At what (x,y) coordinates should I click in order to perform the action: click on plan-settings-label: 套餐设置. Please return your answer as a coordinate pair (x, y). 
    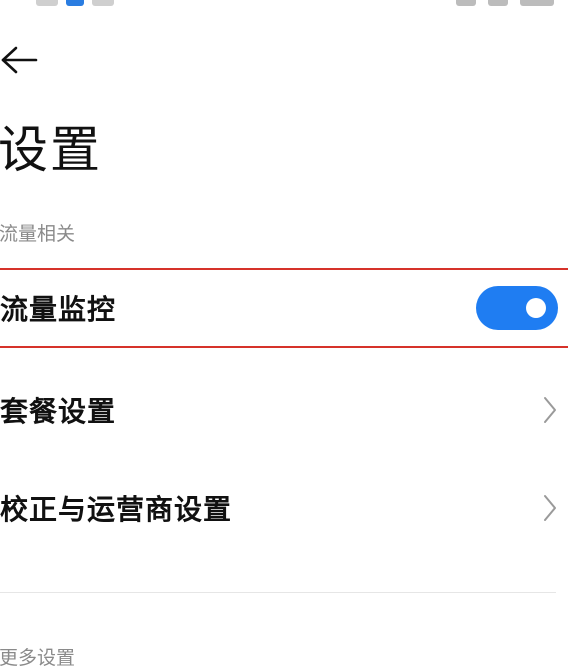
    Looking at the image, I should click on (58, 411).